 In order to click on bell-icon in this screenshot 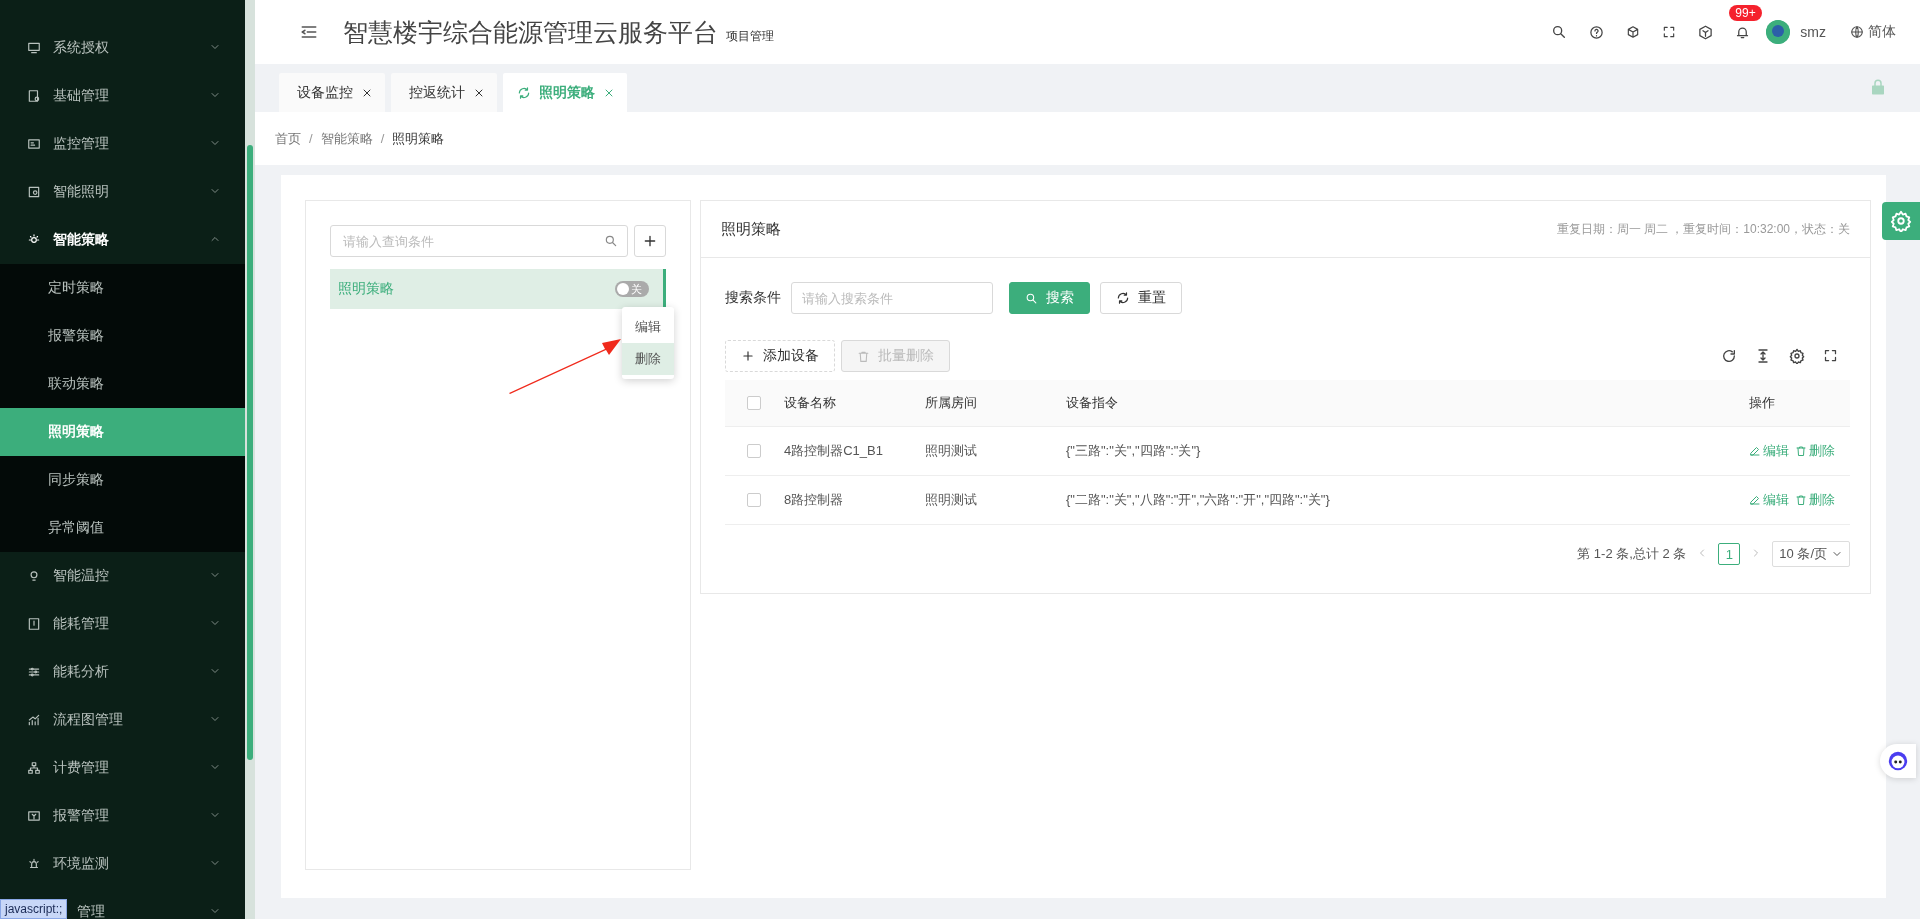, I will do `click(1743, 32)`.